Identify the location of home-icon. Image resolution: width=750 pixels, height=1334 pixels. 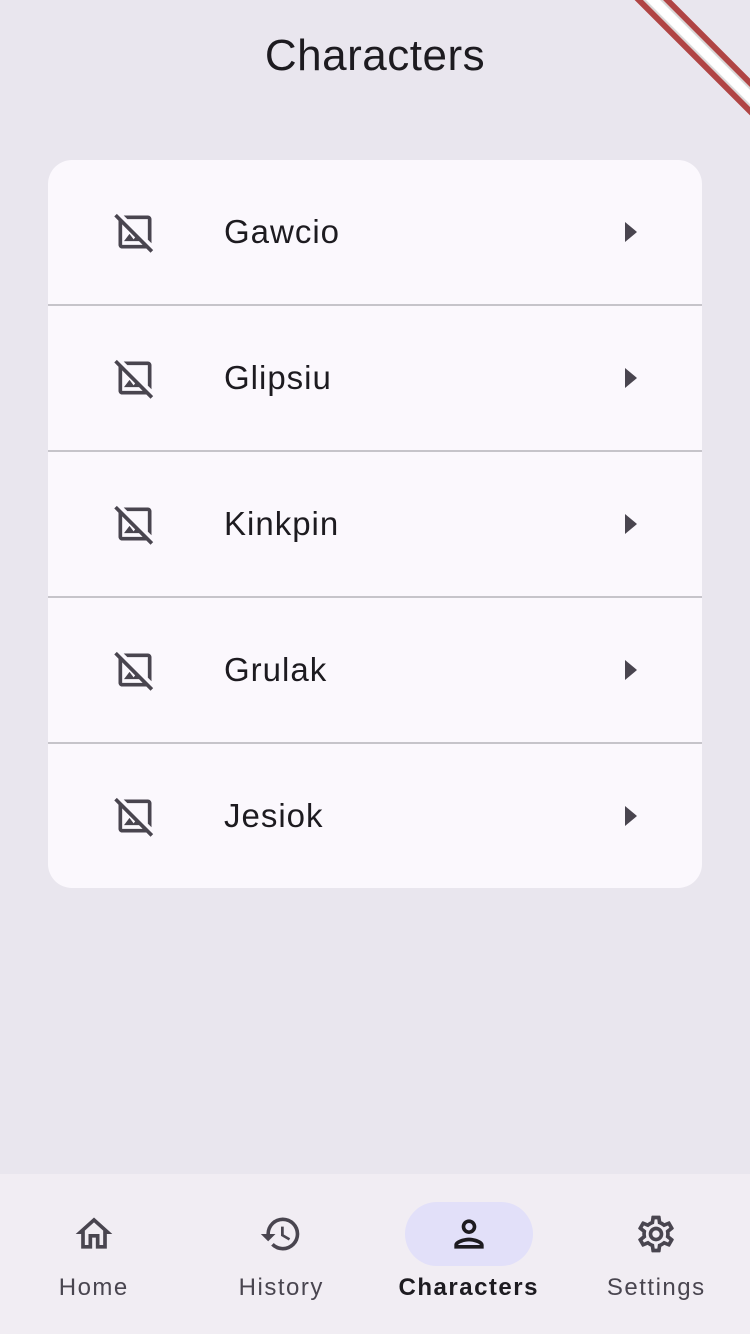
(94, 1233).